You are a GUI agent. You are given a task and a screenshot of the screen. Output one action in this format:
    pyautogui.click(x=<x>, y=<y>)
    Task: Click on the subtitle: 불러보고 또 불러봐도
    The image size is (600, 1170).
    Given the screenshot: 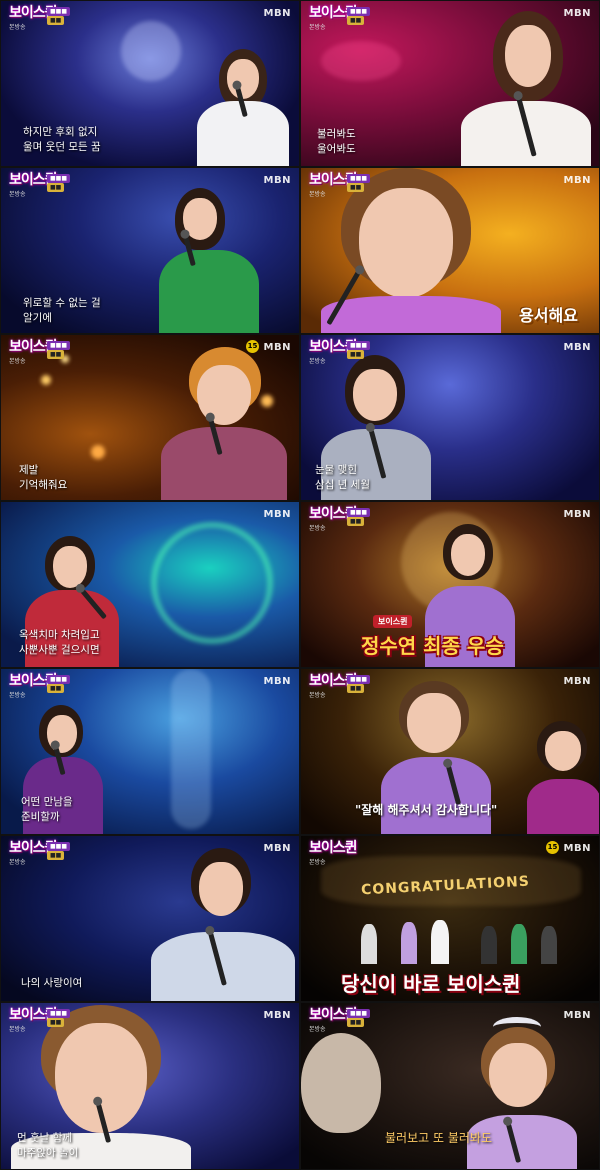 What is the action you would take?
    pyautogui.click(x=438, y=1138)
    